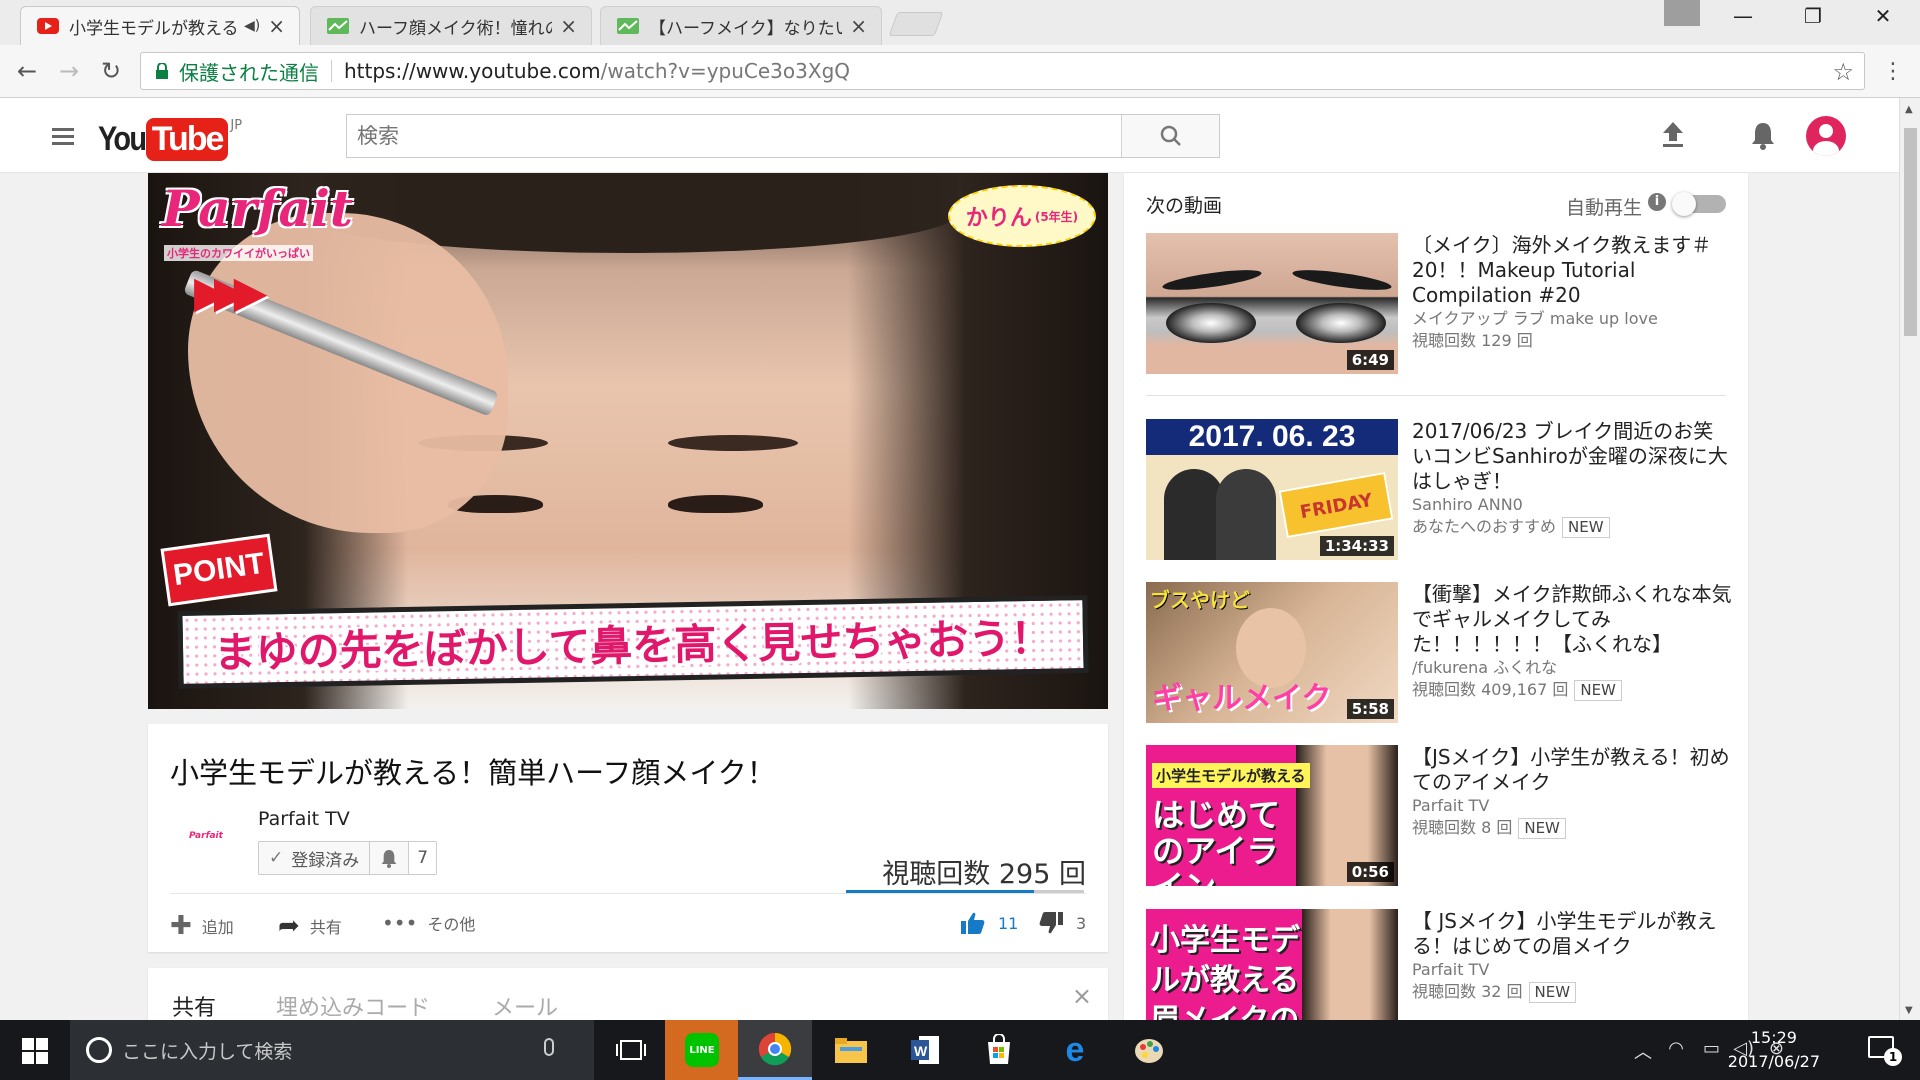  What do you see at coordinates (206, 836) in the screenshot?
I see `channel-avatar: Parfait` at bounding box center [206, 836].